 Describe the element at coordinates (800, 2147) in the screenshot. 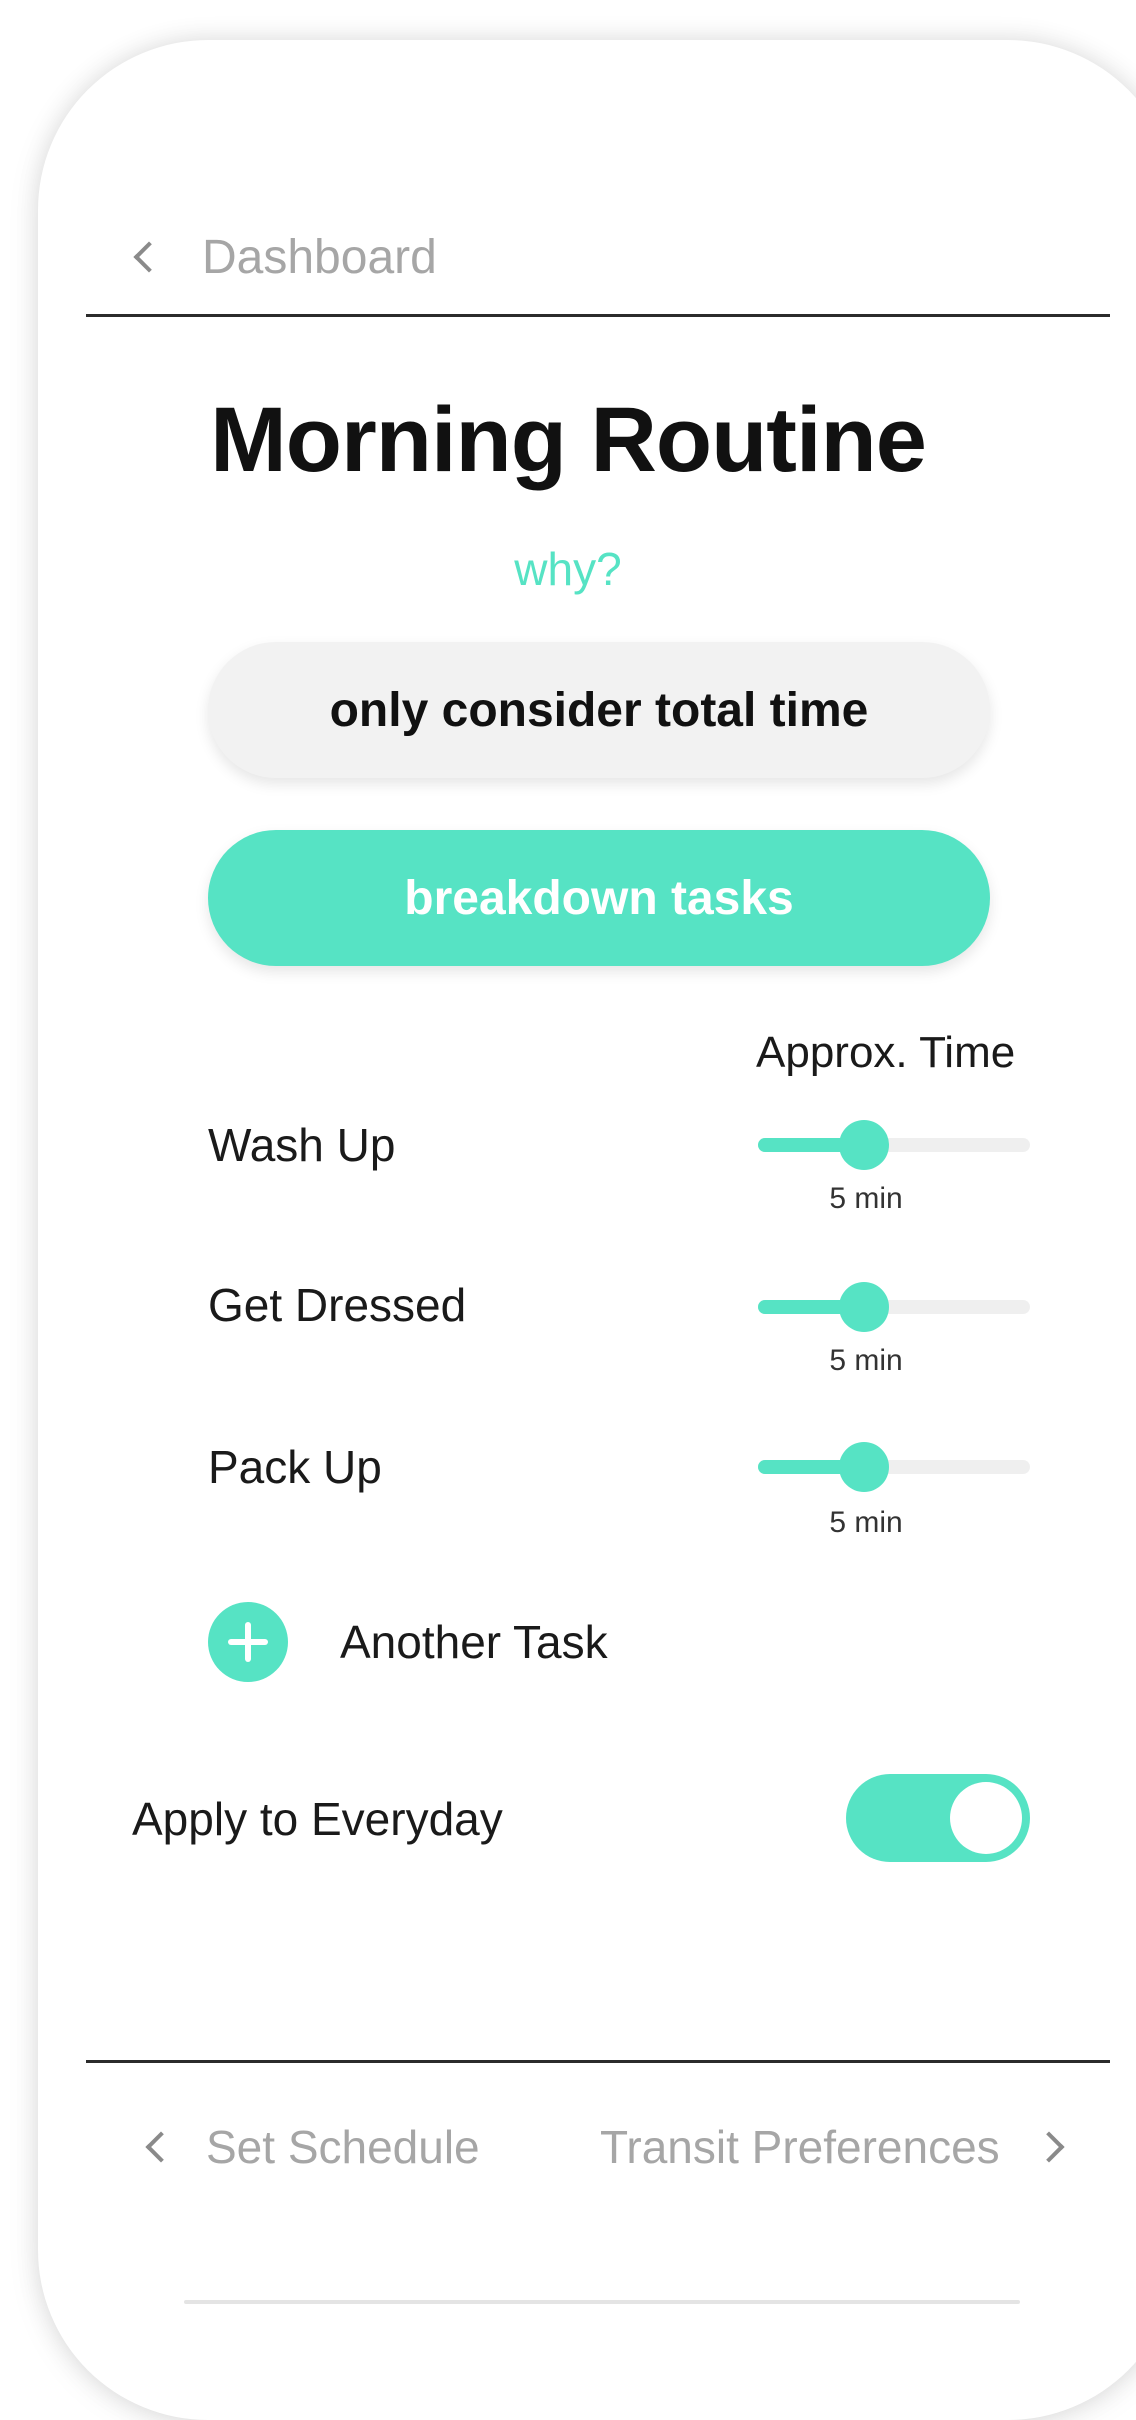

I see `next-step-label: Transit Preferences` at that location.